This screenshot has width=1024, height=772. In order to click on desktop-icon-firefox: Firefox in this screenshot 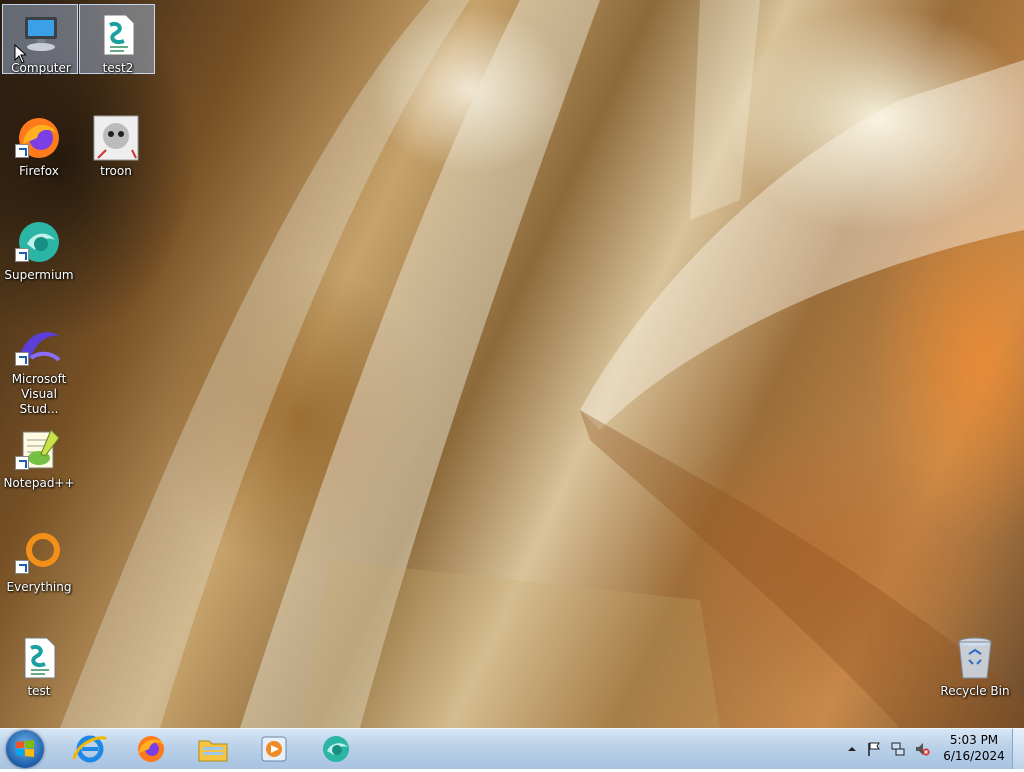, I will do `click(39, 156)`.